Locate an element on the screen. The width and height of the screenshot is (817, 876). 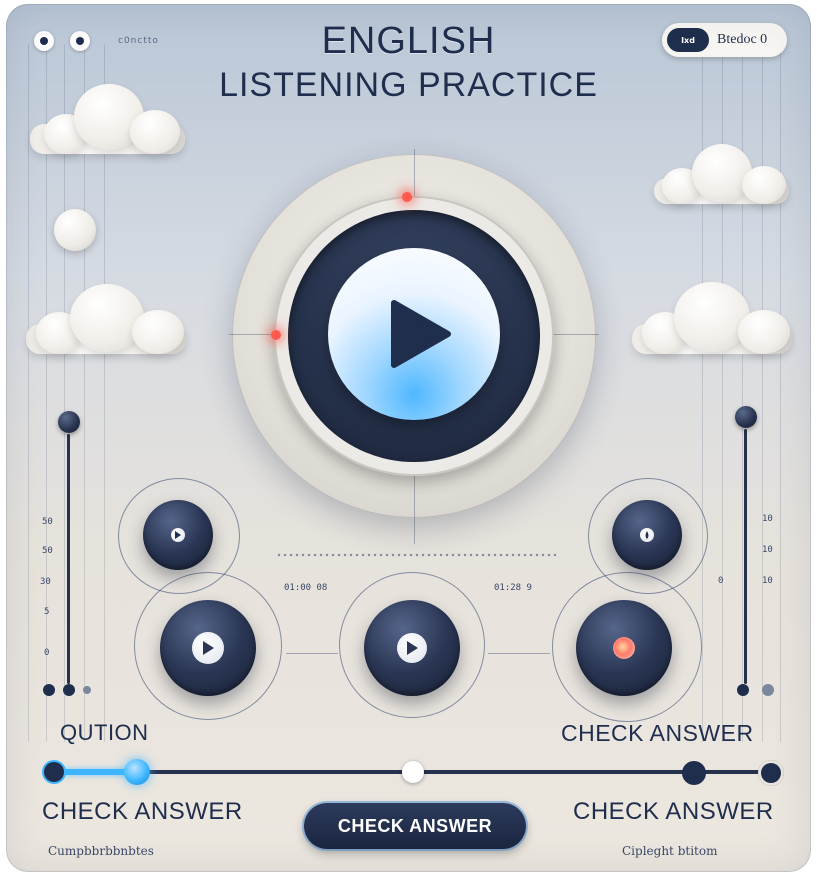
left-volume-track is located at coordinates (68, 559).